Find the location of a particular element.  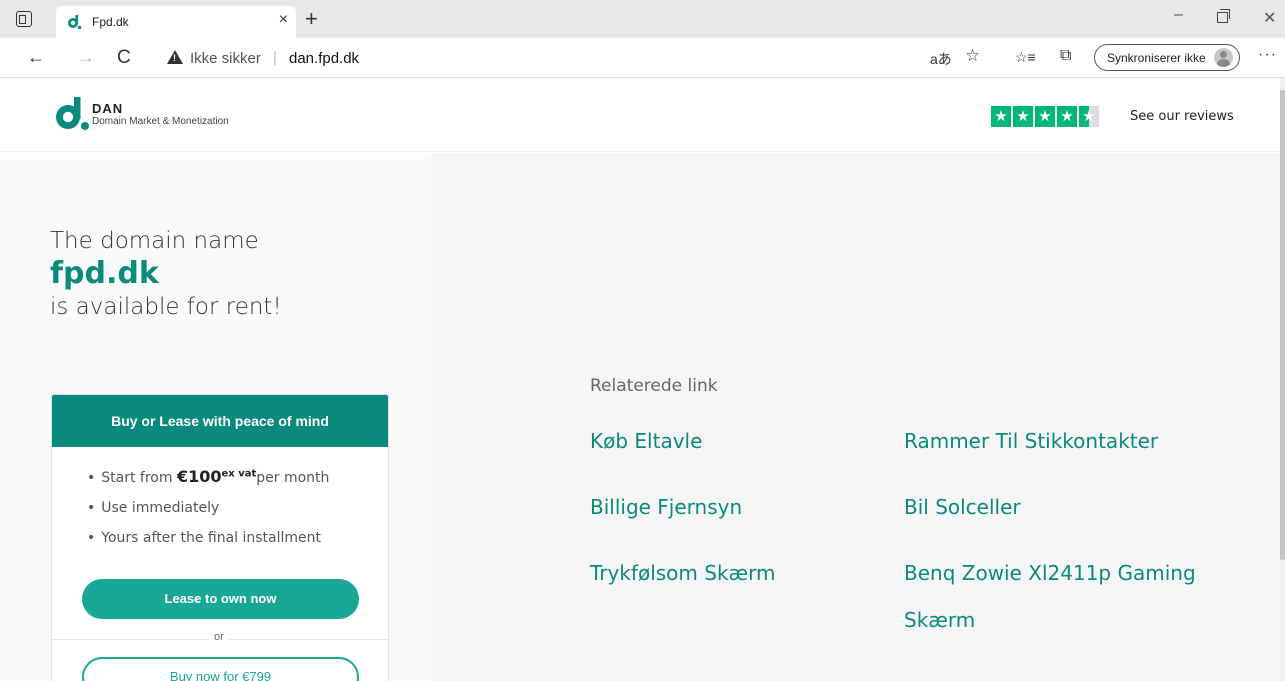

security-label: Ikke sikker is located at coordinates (225, 58).